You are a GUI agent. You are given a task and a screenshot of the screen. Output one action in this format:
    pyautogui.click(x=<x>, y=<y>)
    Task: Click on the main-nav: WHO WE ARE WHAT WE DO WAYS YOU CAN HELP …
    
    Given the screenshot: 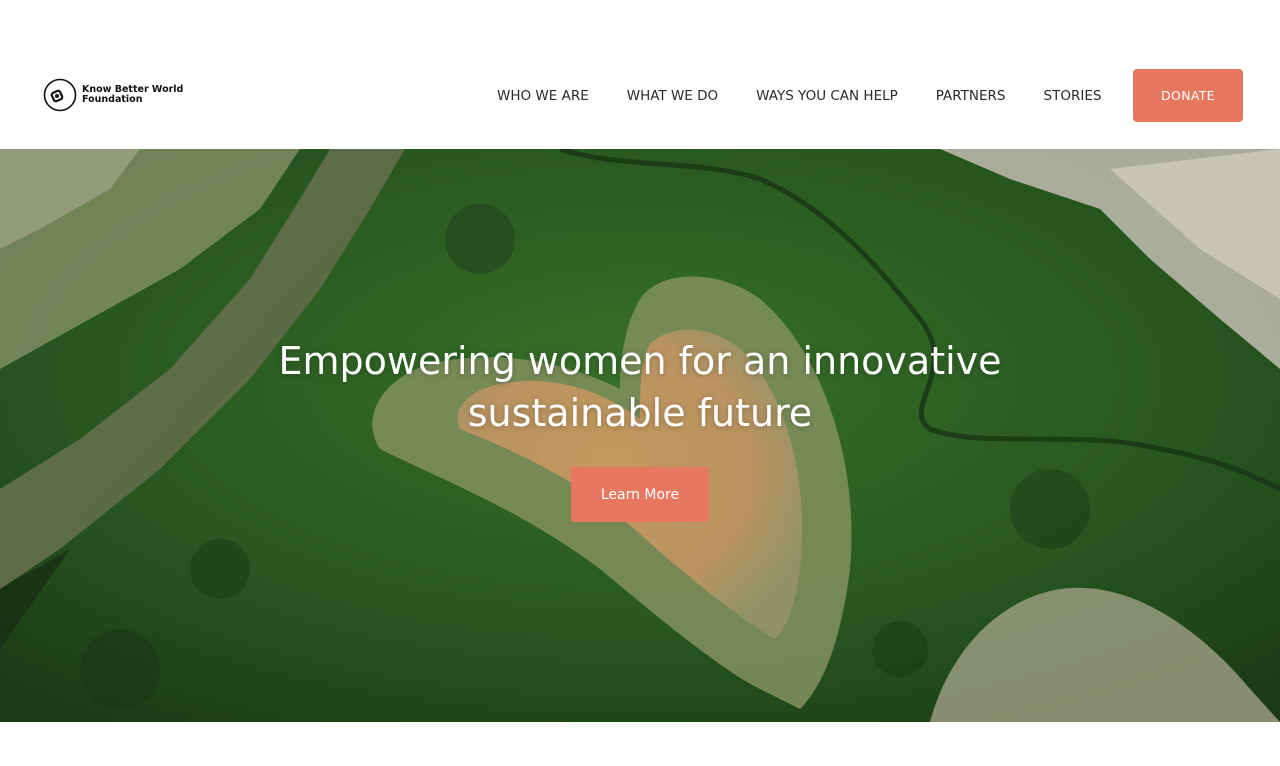 What is the action you would take?
    pyautogui.click(x=799, y=96)
    